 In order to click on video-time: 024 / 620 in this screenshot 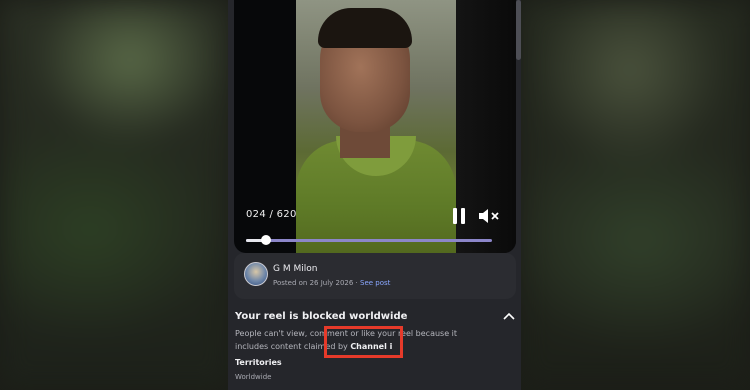, I will do `click(271, 214)`.